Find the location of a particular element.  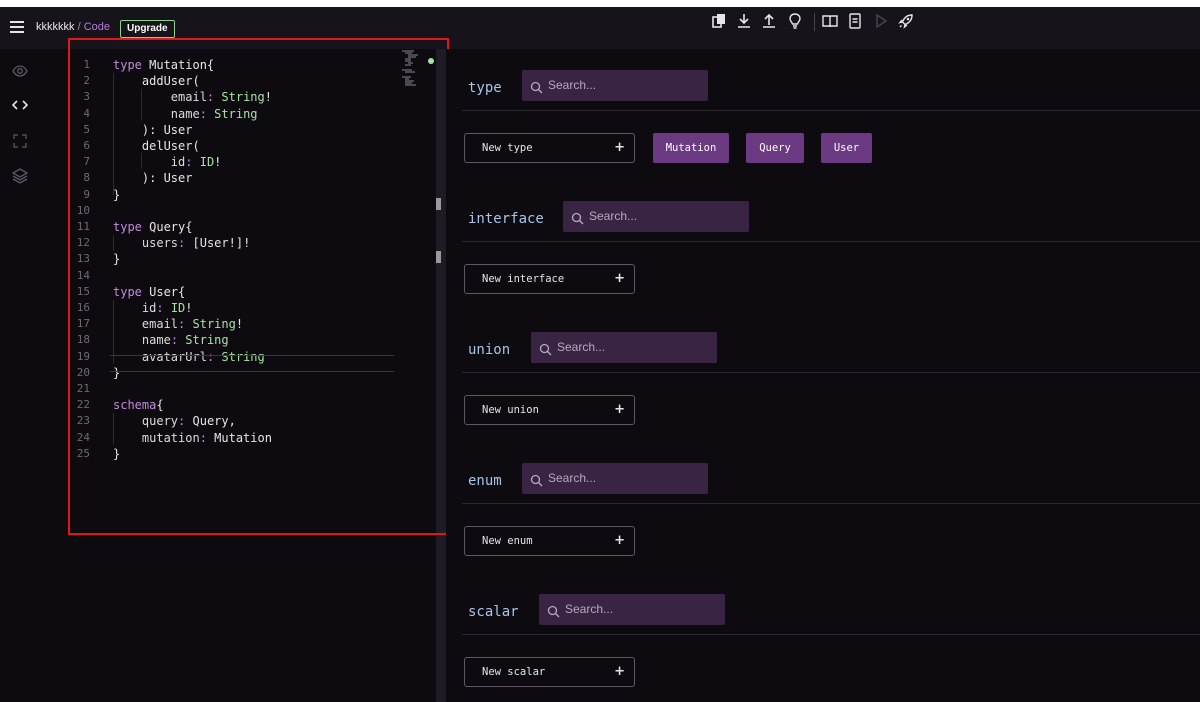

new-type-label: New type is located at coordinates (507, 148).